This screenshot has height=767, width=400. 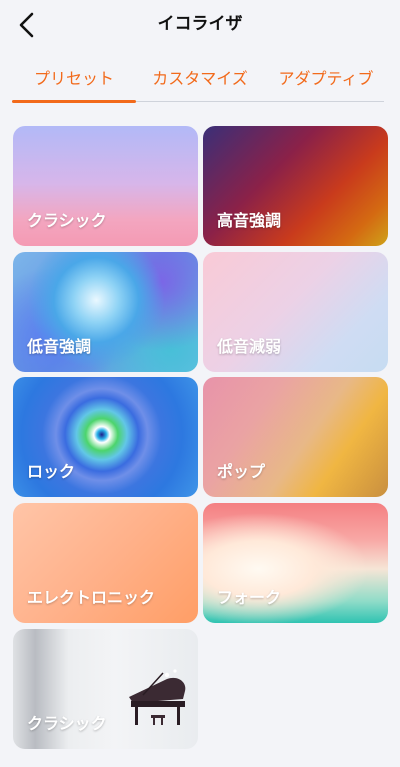 I want to click on tab-customize: カスタマイズ, so click(x=200, y=79).